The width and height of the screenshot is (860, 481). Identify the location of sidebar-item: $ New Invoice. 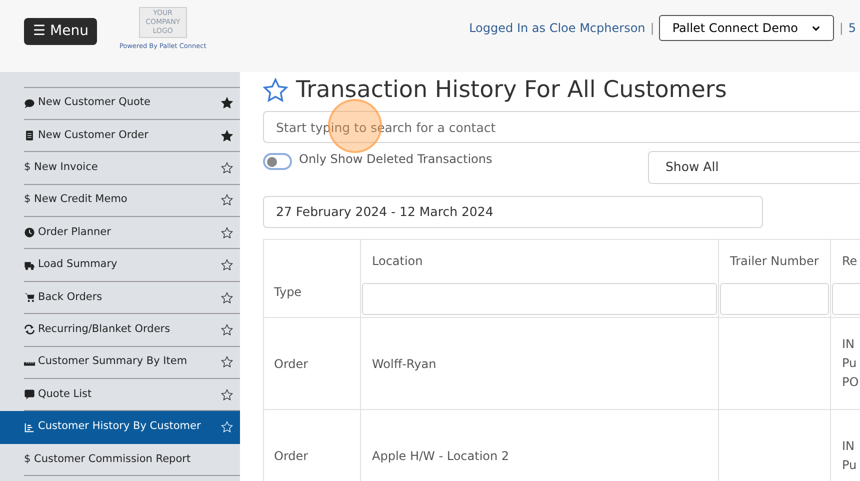
(122, 168).